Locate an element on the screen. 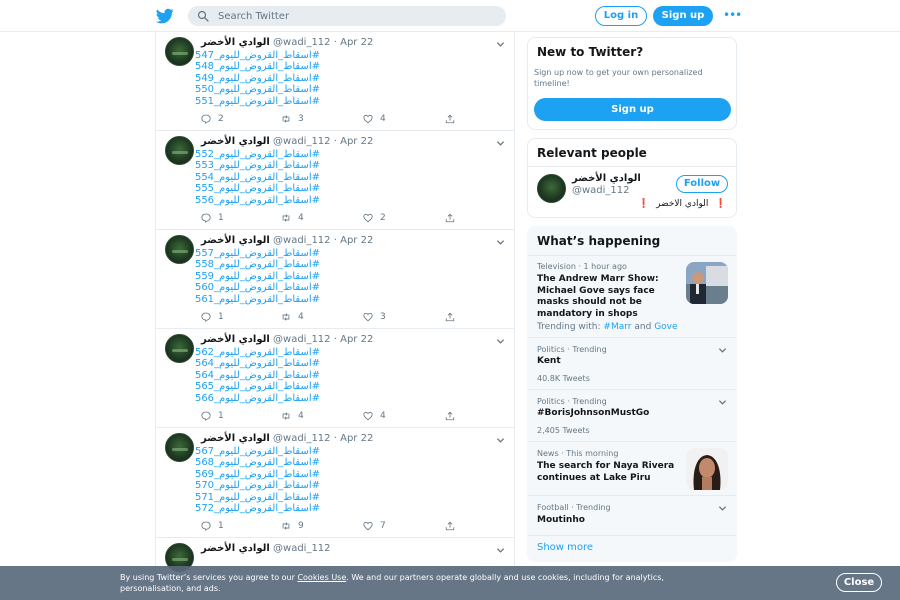 This screenshot has width=900, height=600. hashtag-link: #اسقاط_القروض_لليوم_572 is located at coordinates (257, 508).